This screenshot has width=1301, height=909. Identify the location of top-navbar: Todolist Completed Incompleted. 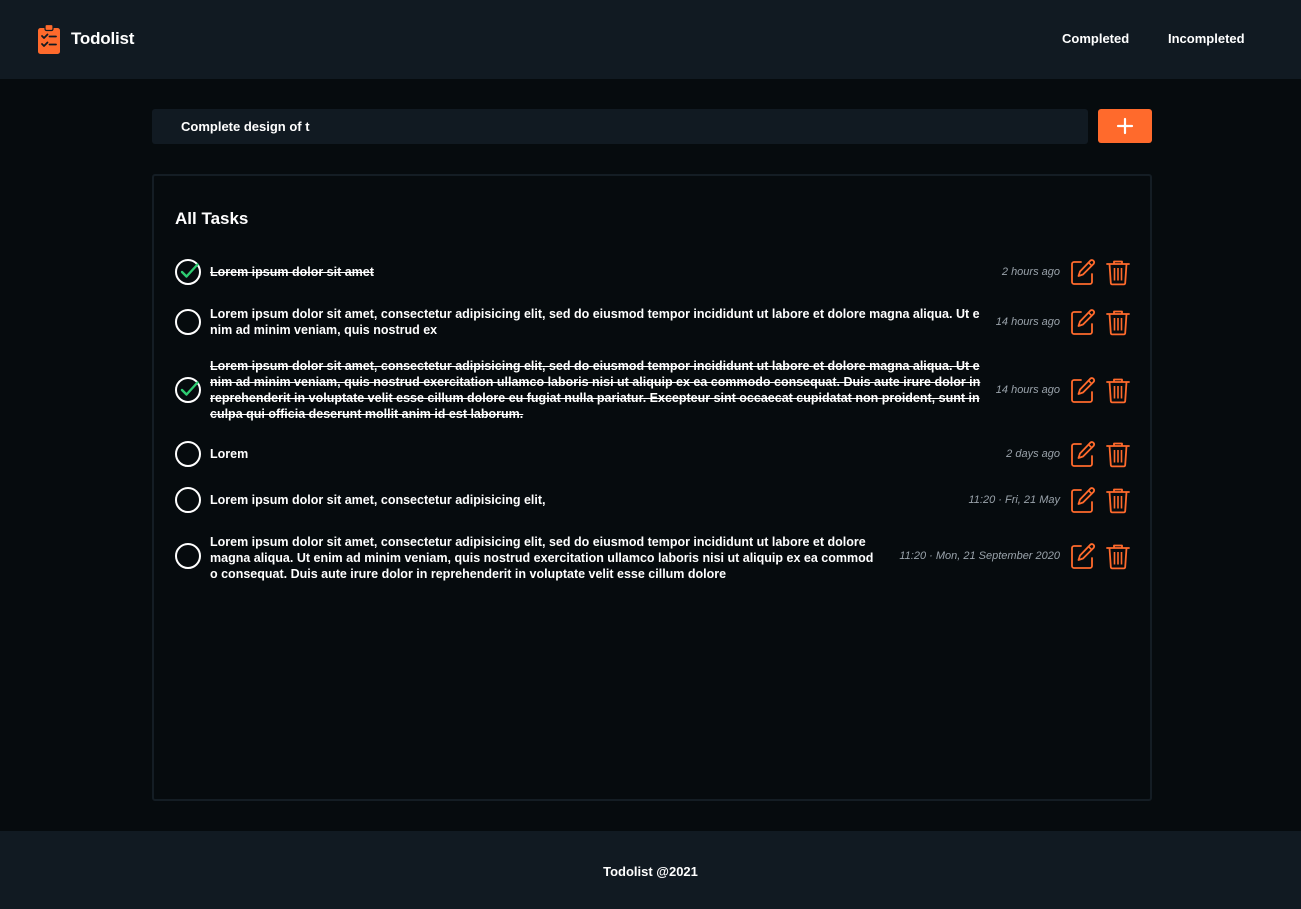
(650, 39).